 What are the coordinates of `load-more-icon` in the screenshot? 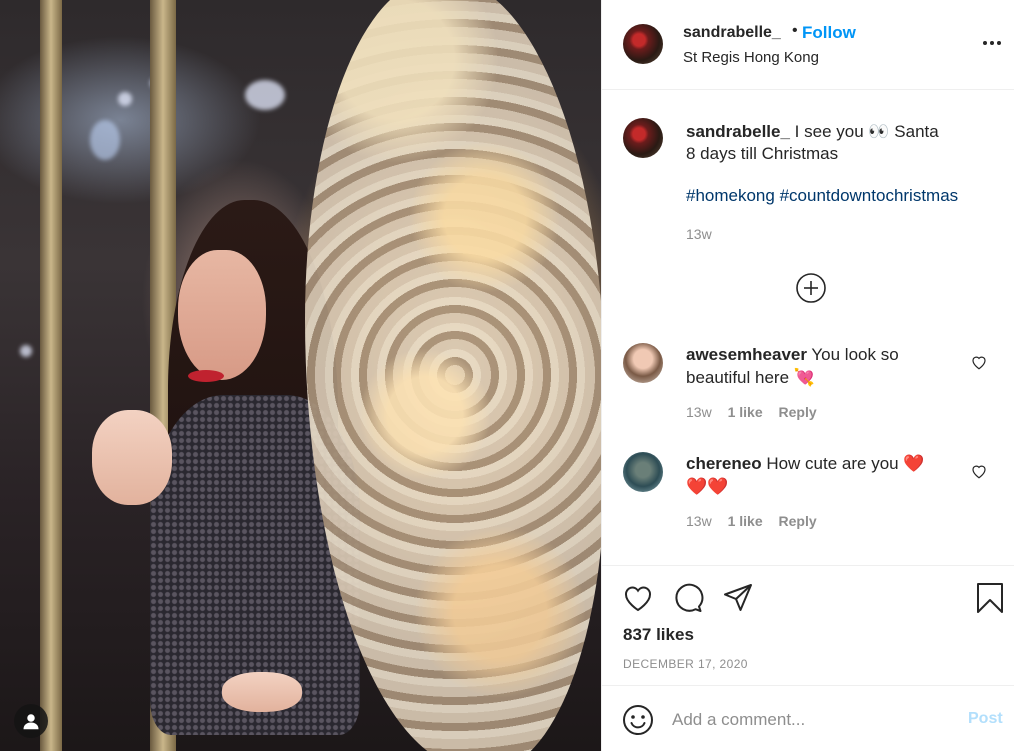 It's located at (811, 288).